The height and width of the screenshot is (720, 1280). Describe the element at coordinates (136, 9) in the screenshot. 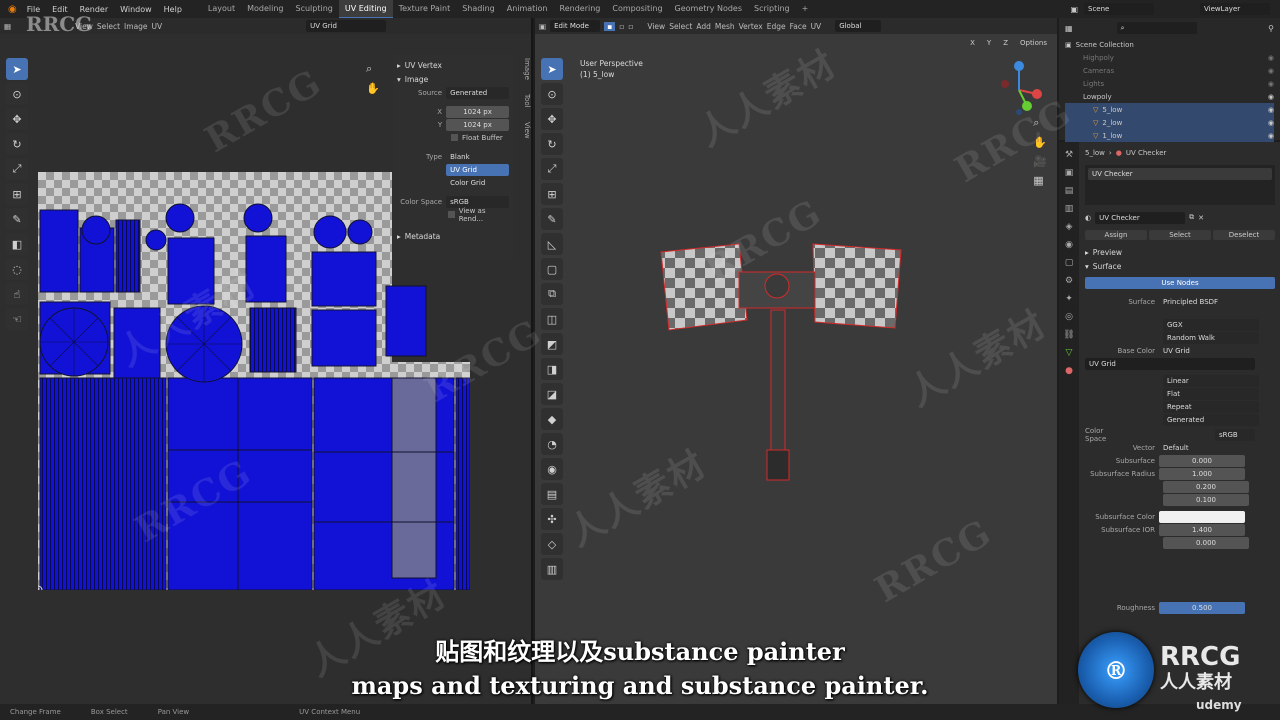

I see `menu-window: Window` at that location.